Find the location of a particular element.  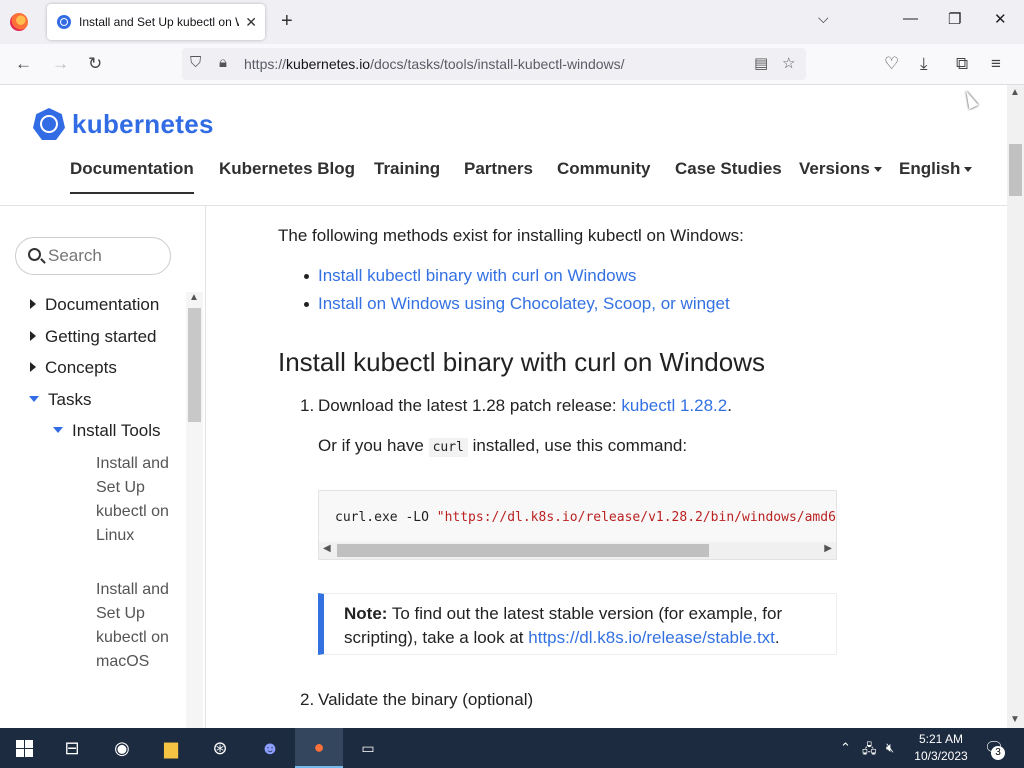

search-input is located at coordinates (105, 256).